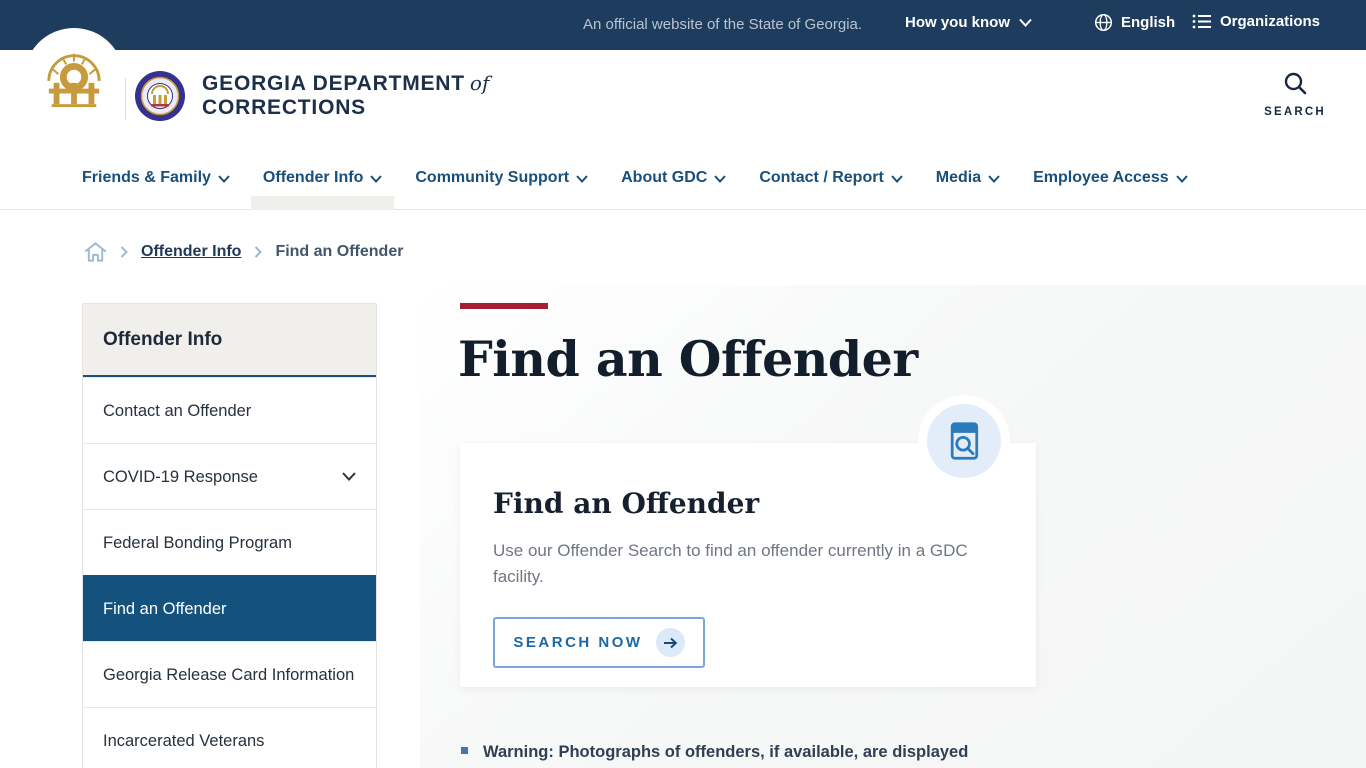 The image size is (1366, 768). What do you see at coordinates (125, 99) in the screenshot?
I see `header-divider` at bounding box center [125, 99].